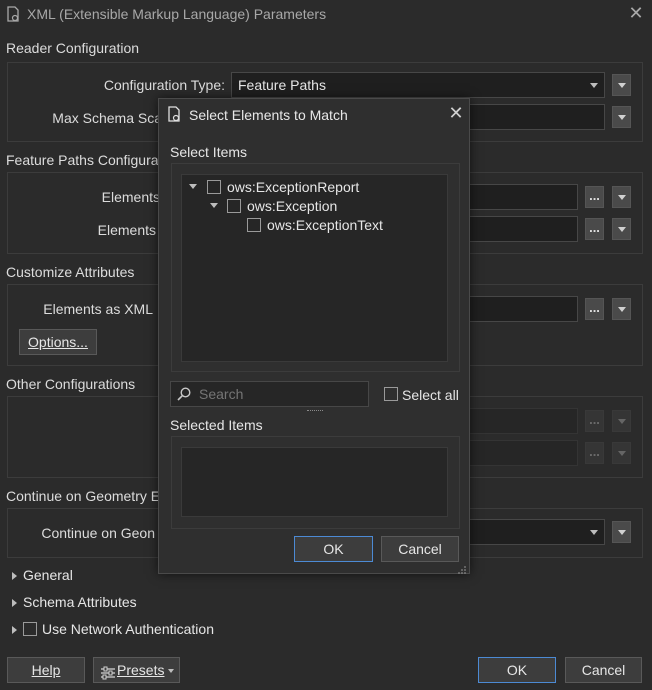  I want to click on tree-item: ows:ExceptionReport, so click(314, 187).